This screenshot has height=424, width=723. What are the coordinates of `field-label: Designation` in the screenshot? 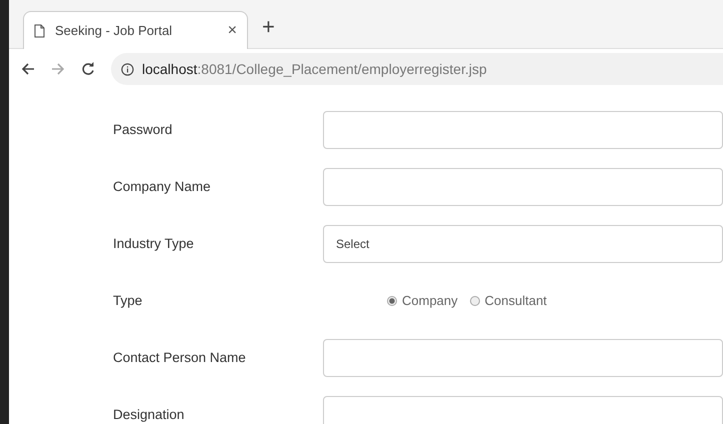 It's located at (149, 414).